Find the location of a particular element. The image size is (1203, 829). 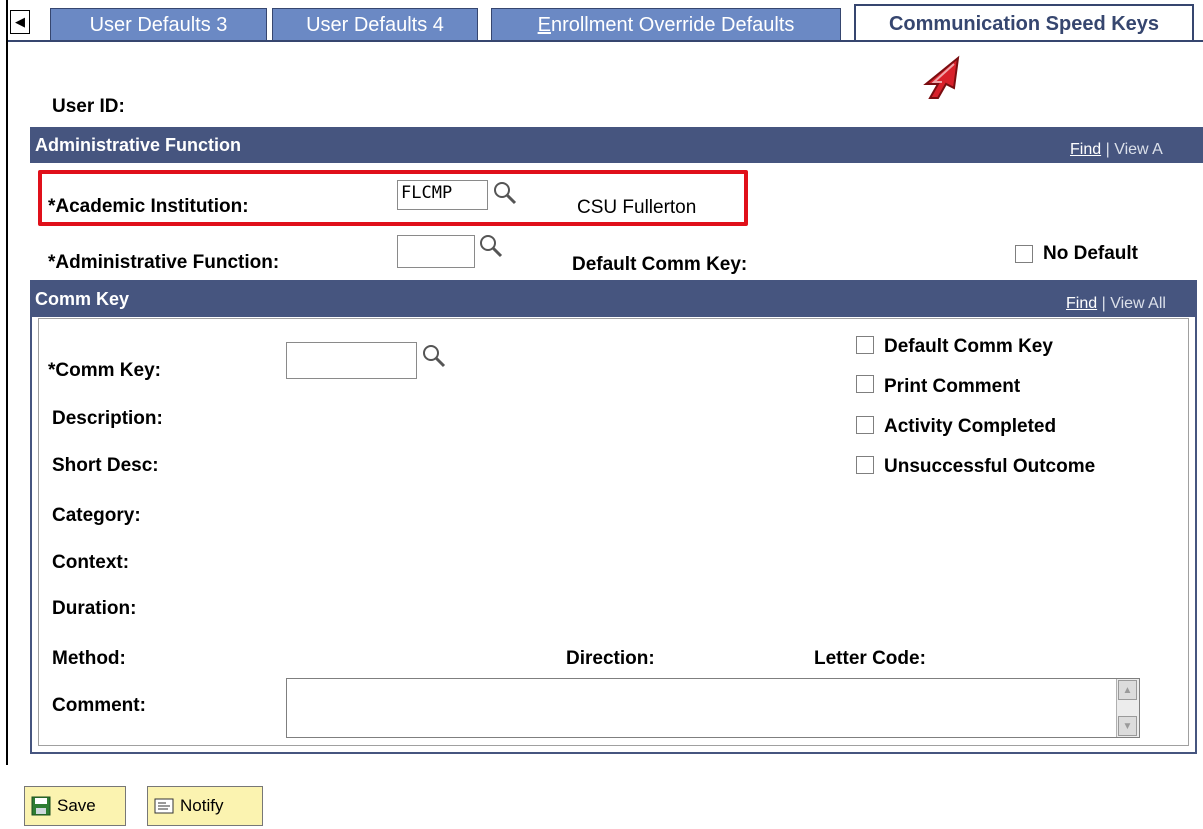

admin-function-header: Administrative Function Find | View A is located at coordinates (616, 145).